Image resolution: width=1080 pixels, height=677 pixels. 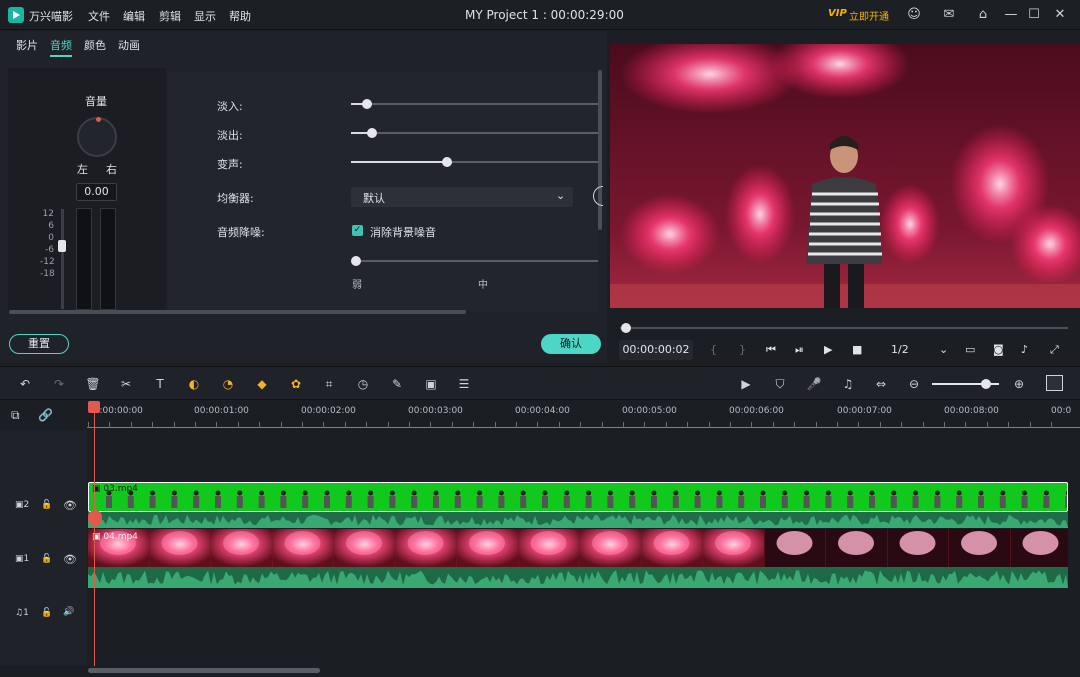 What do you see at coordinates (95, 518) in the screenshot?
I see `split-marker-icon` at bounding box center [95, 518].